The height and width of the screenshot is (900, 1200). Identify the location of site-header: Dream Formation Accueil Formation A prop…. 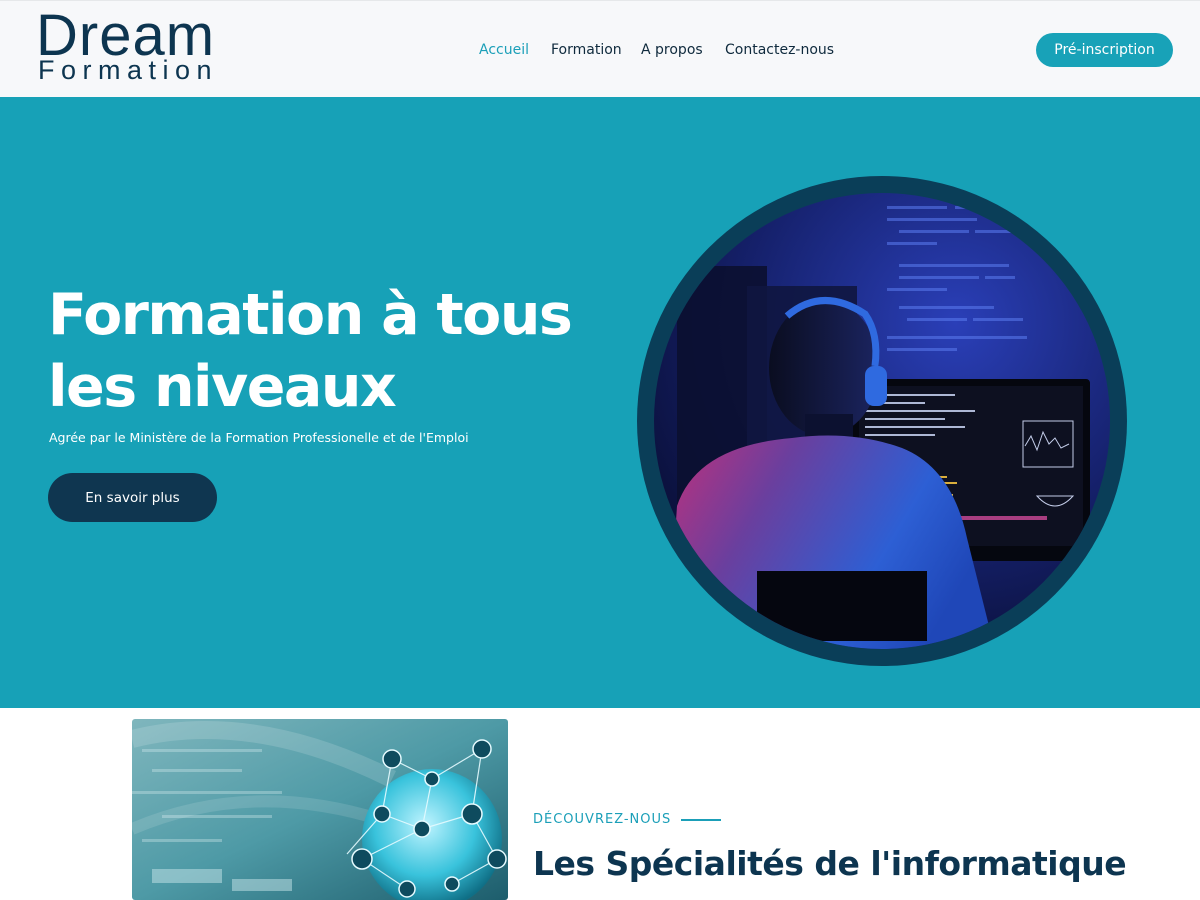
(600, 48).